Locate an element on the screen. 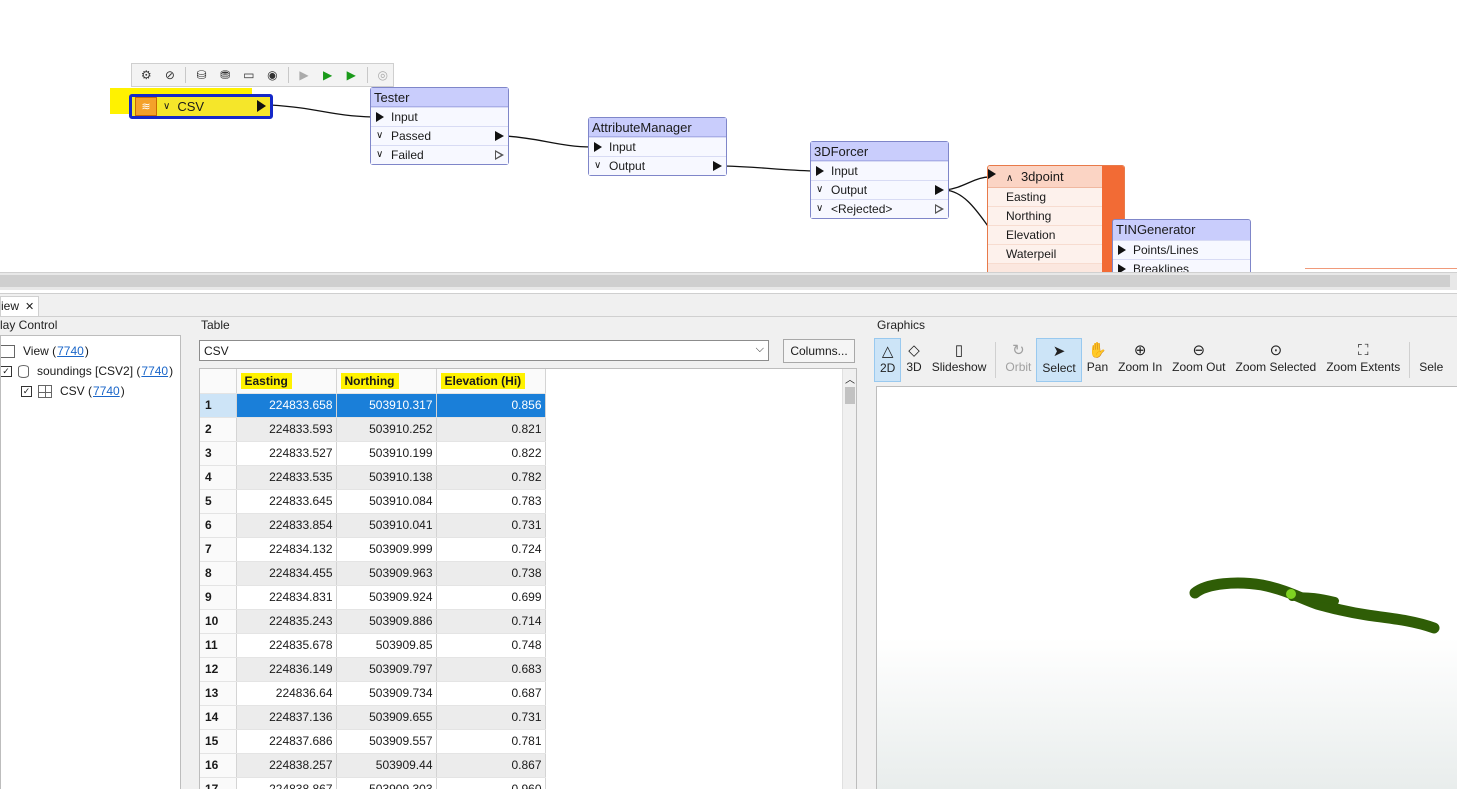  table-row: 16 224838.257 503909.44 0.867 is located at coordinates (373, 765).